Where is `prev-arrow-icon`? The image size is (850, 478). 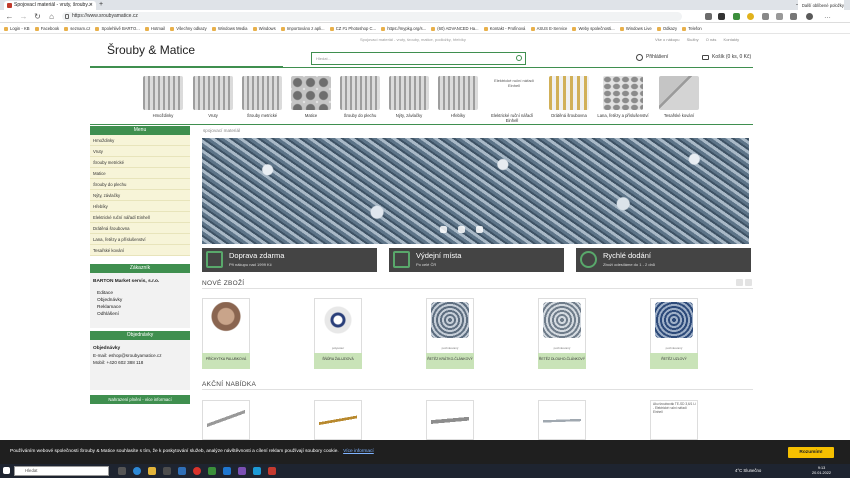
prev-arrow-icon is located at coordinates (739, 282).